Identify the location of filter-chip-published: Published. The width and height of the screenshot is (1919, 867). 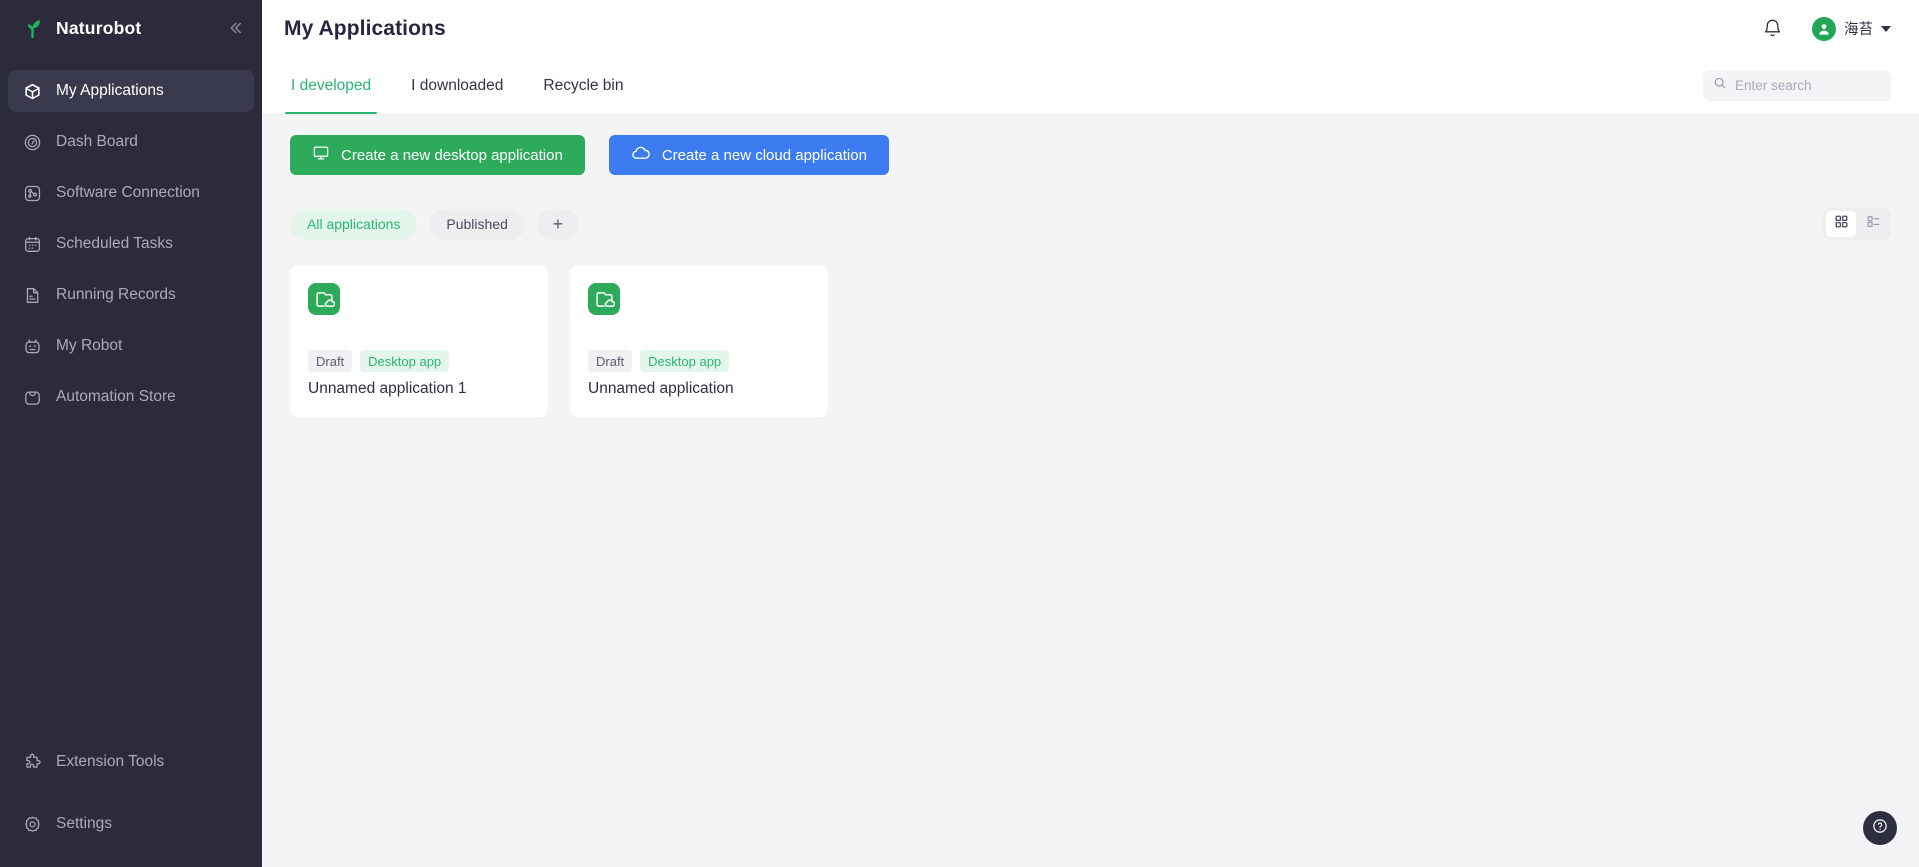
(477, 224).